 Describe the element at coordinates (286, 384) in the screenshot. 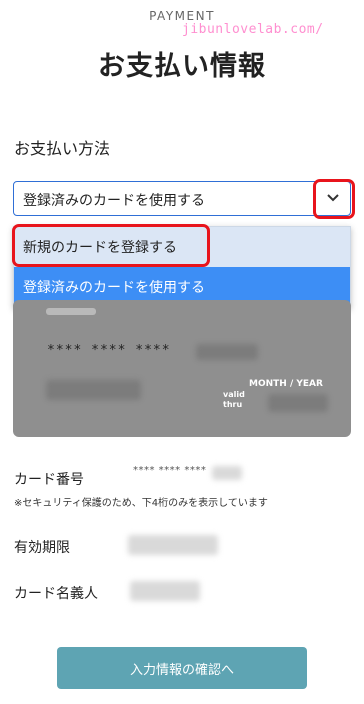

I see `card-expiry-label: MONTH / YEAR` at that location.